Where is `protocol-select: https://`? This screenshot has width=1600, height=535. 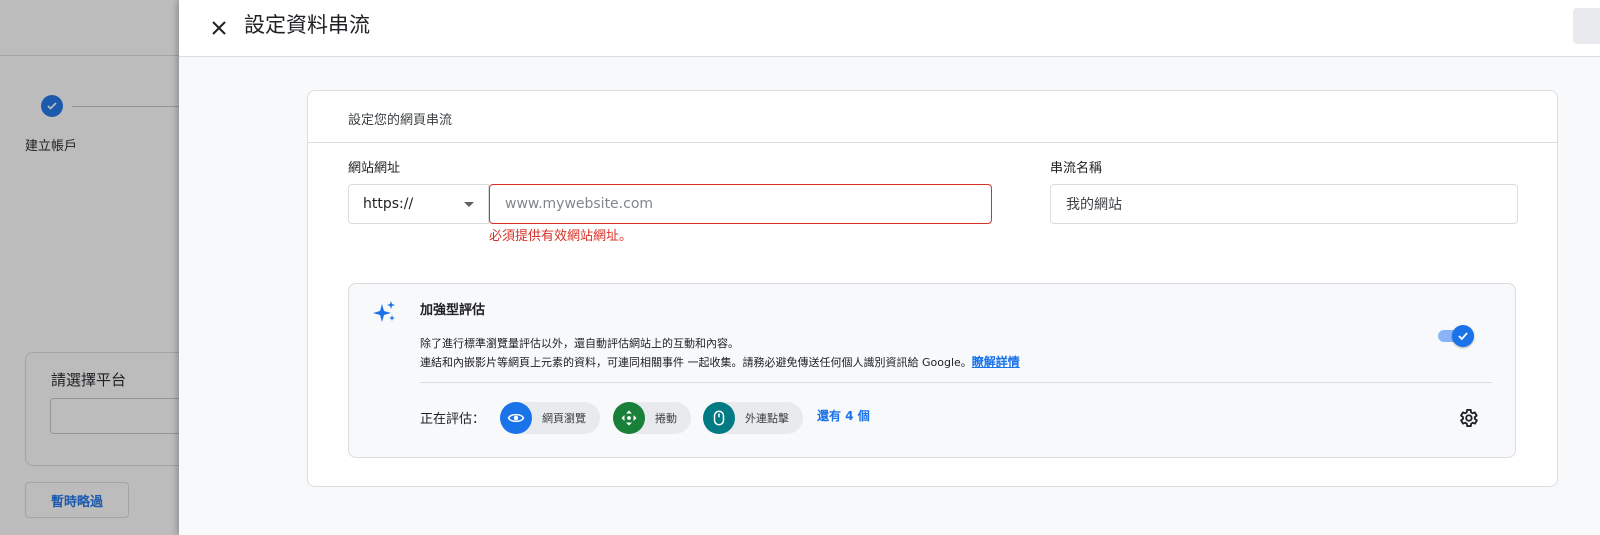
protocol-select: https:// is located at coordinates (418, 204).